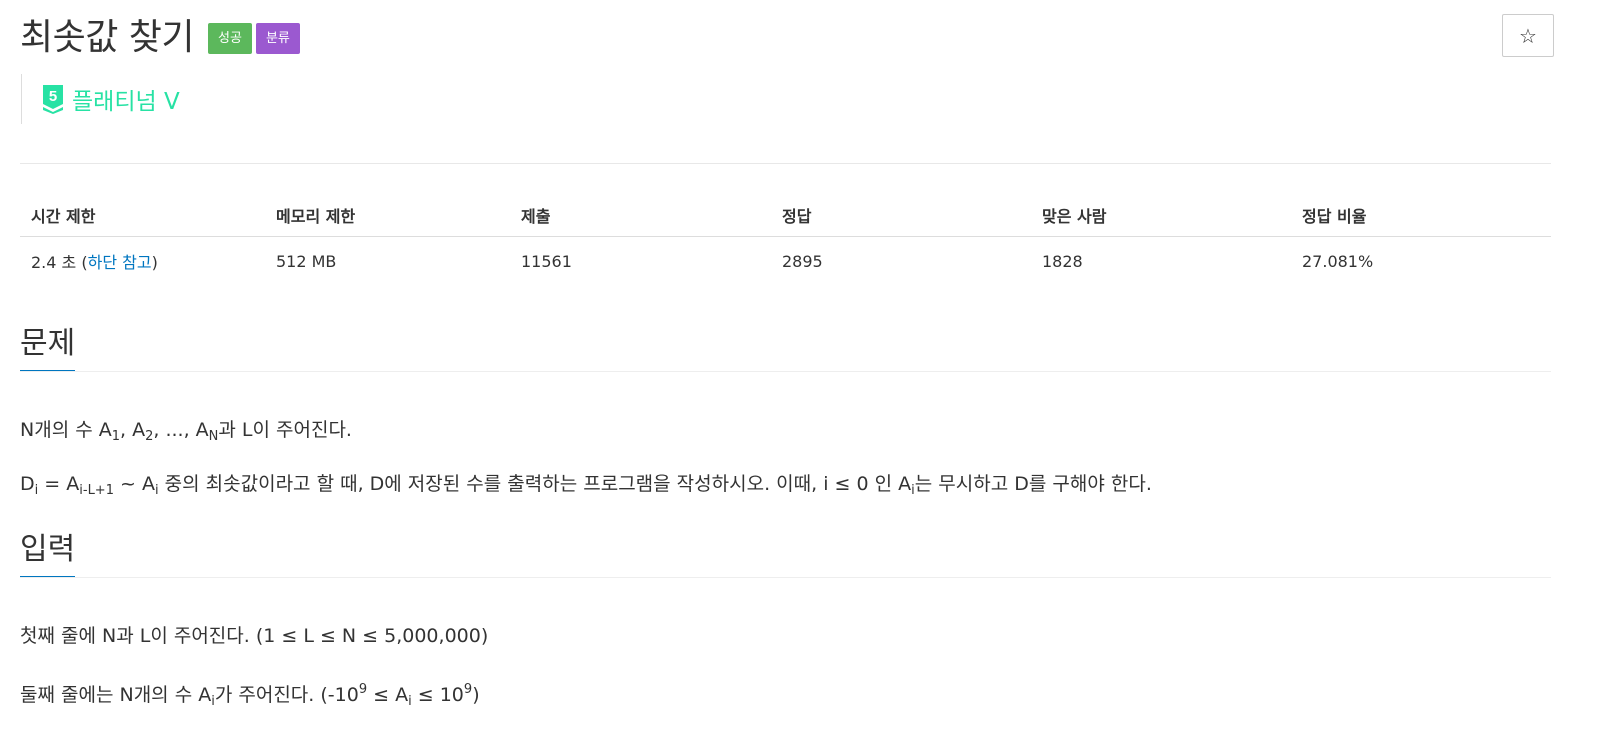  I want to click on solvers-cell: 1828, so click(1062, 261).